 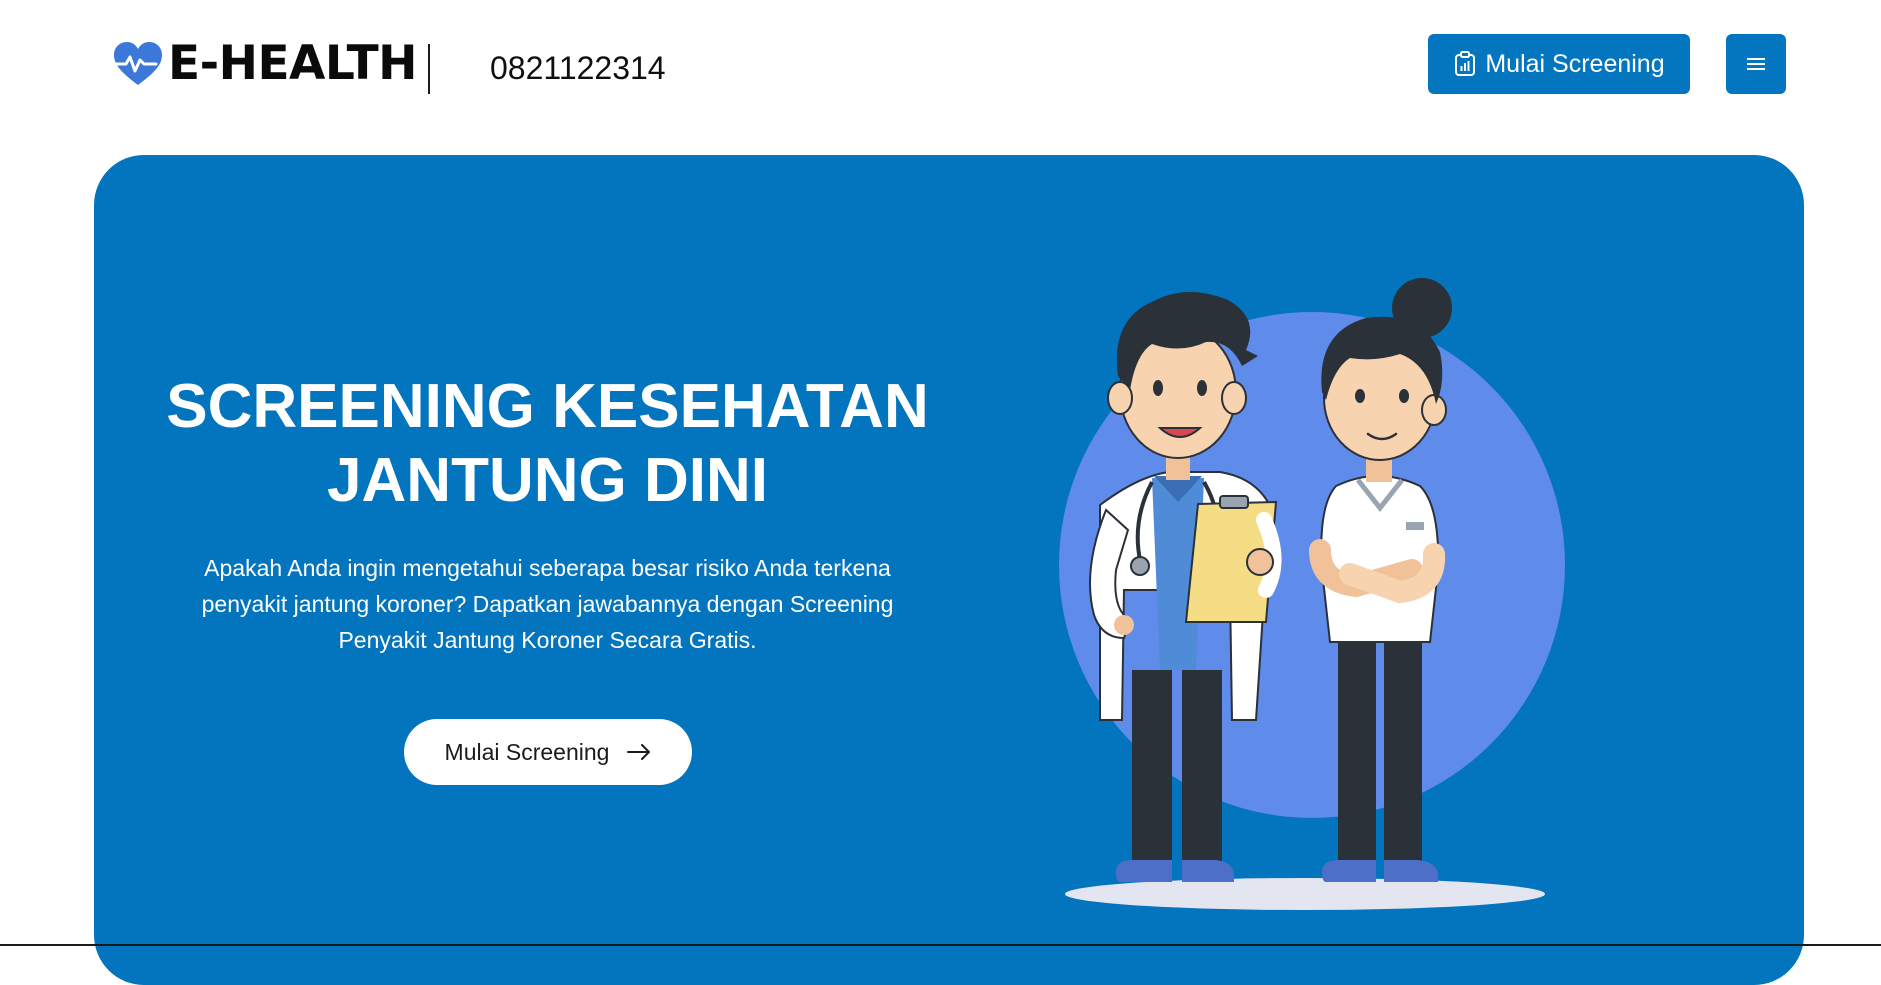 What do you see at coordinates (547, 444) in the screenshot?
I see `hero-title: SCREENING KESEHATAN JANTUNG DINI` at bounding box center [547, 444].